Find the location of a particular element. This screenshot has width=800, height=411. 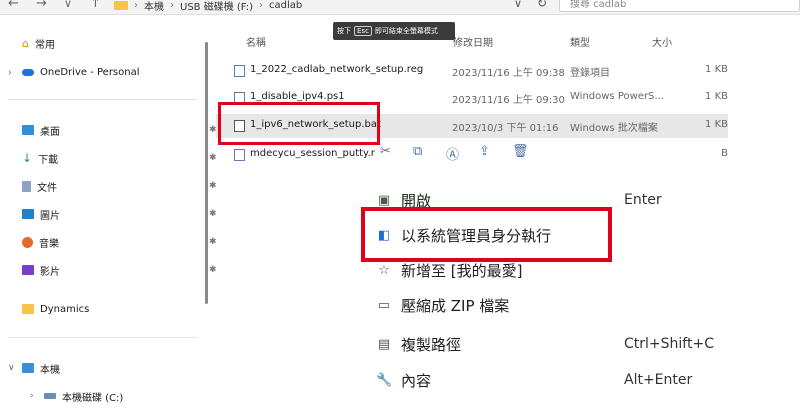

sidebar-item-onedrive: OneDrive - Personal is located at coordinates (81, 72).